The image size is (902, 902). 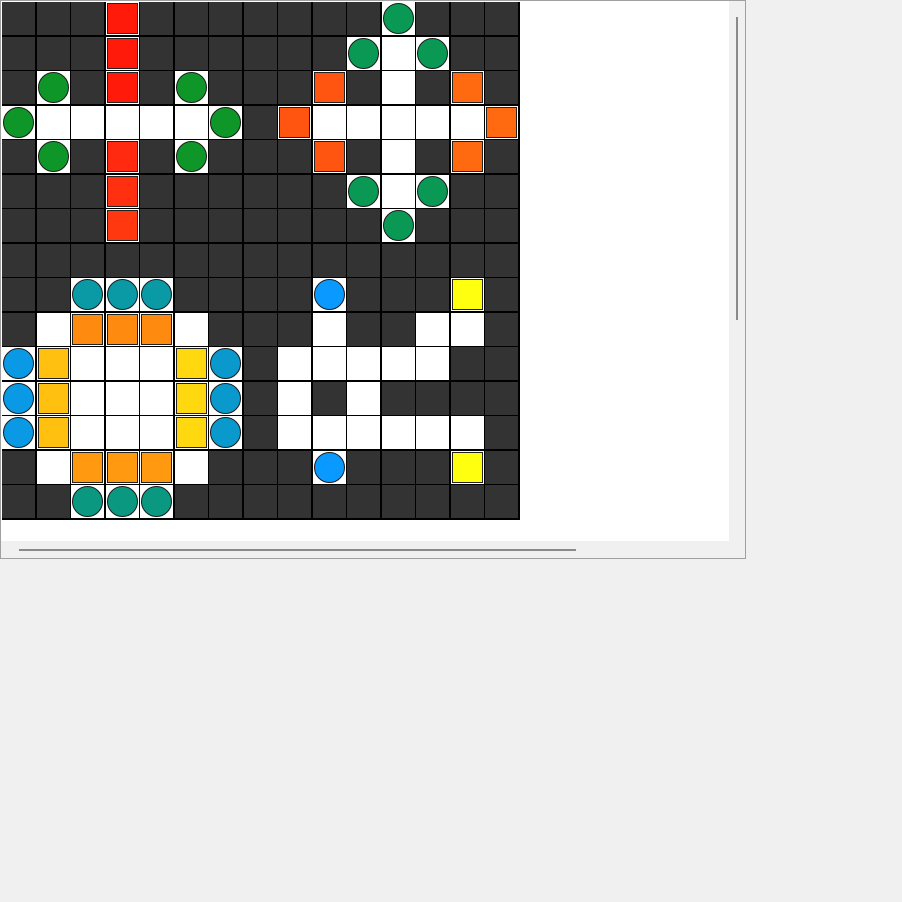 I want to click on horizontal-scrollbar-thumb, so click(x=297, y=550).